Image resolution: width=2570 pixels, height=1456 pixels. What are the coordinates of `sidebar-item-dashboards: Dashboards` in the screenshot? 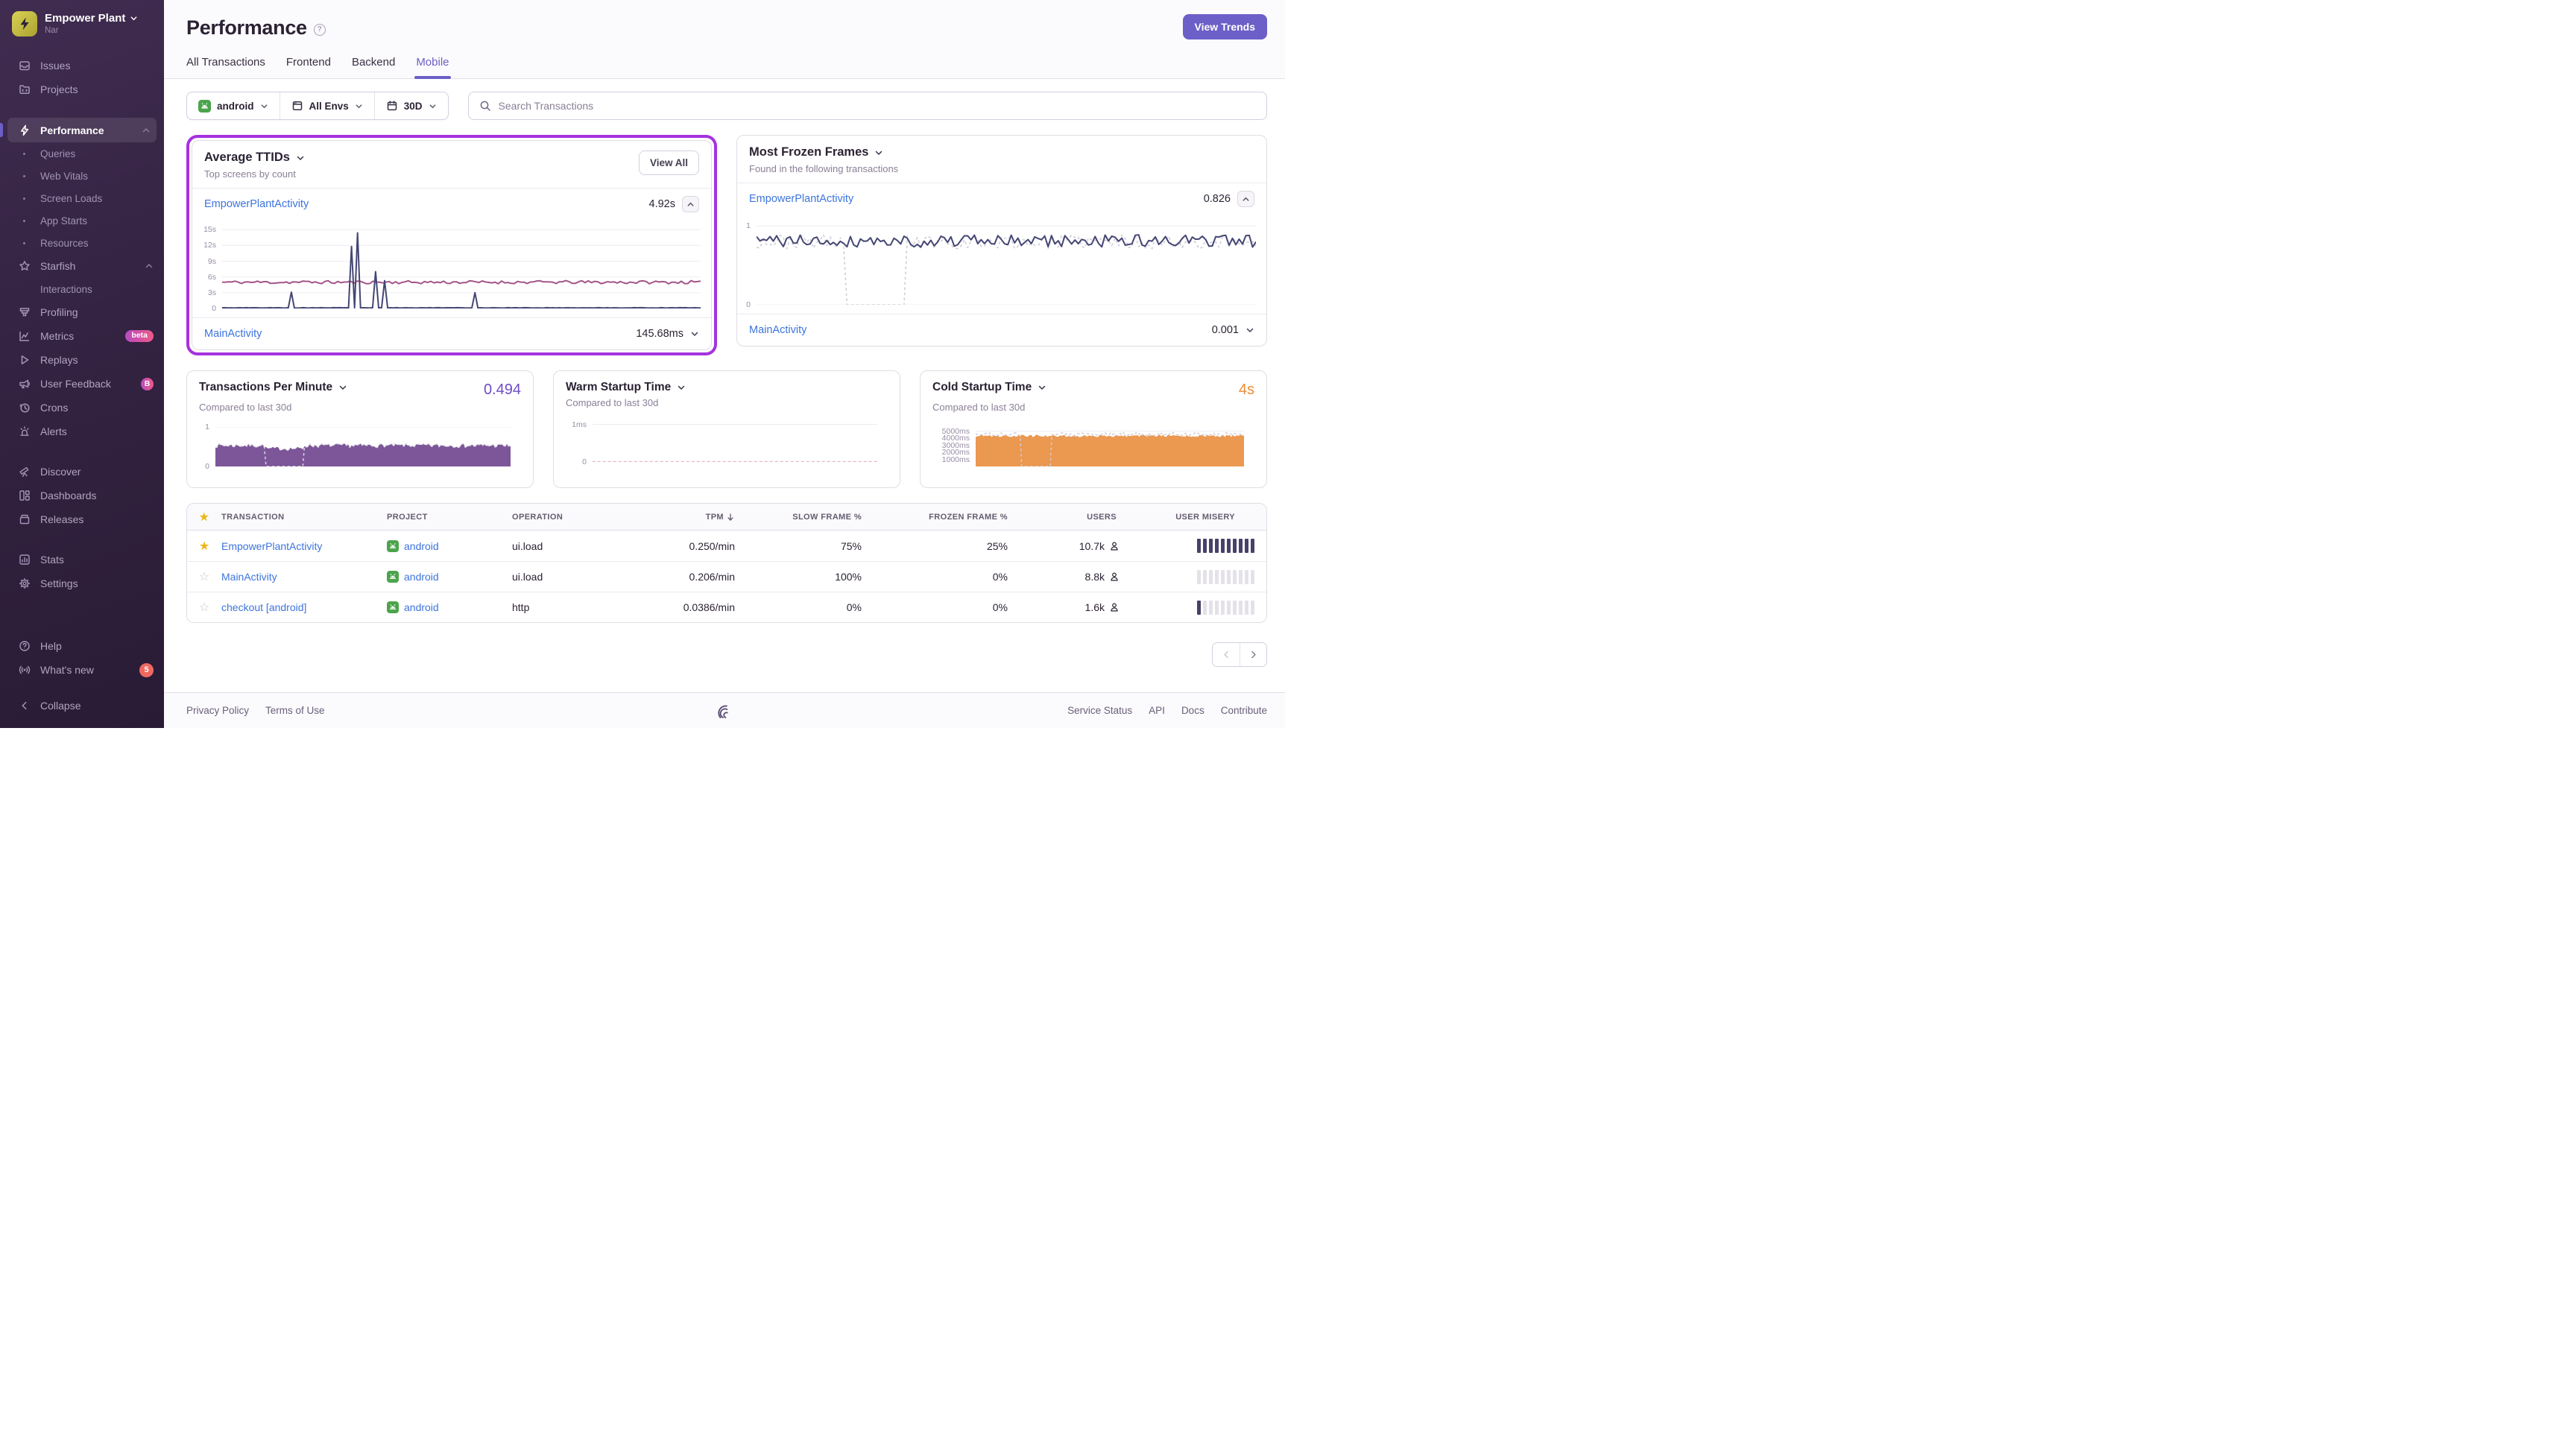 It's located at (82, 495).